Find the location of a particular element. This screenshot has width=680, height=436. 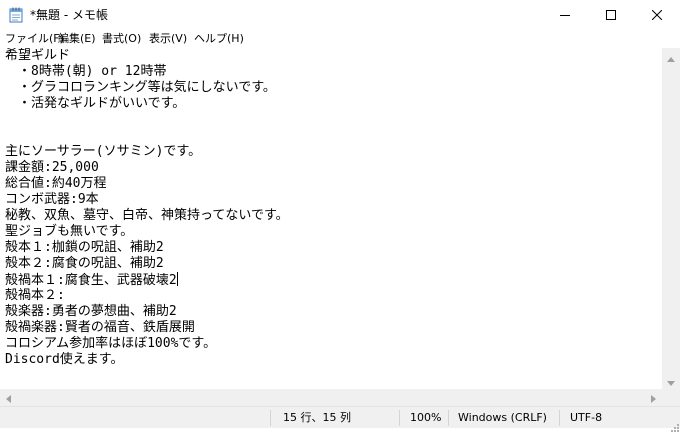

menu-bar: ファイル(F) 編集(E) 書式(O) 表示(V) ヘルプ(H) is located at coordinates (340, 38).